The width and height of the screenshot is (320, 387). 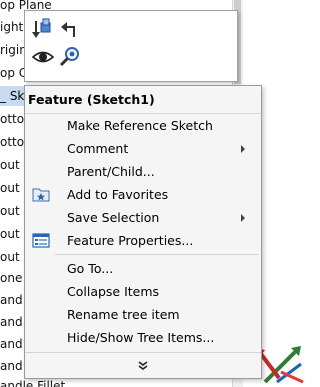 I want to click on show-button, so click(x=43, y=57).